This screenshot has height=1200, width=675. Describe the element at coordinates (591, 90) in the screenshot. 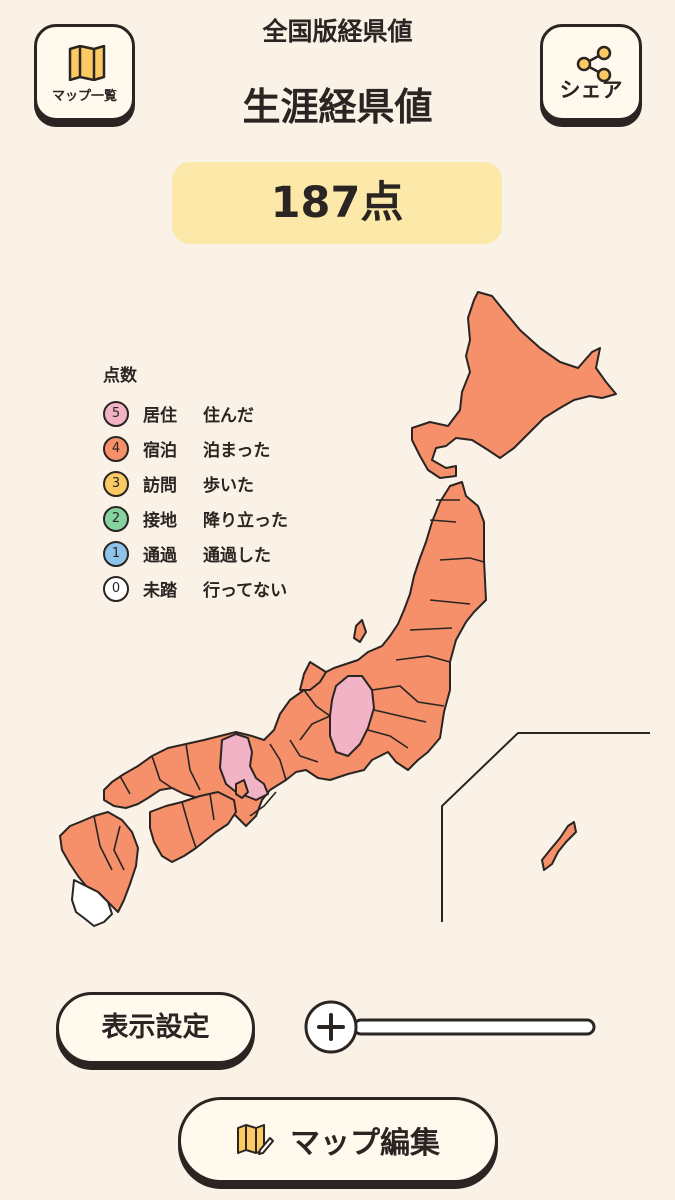

I see `share-label: シェア` at that location.